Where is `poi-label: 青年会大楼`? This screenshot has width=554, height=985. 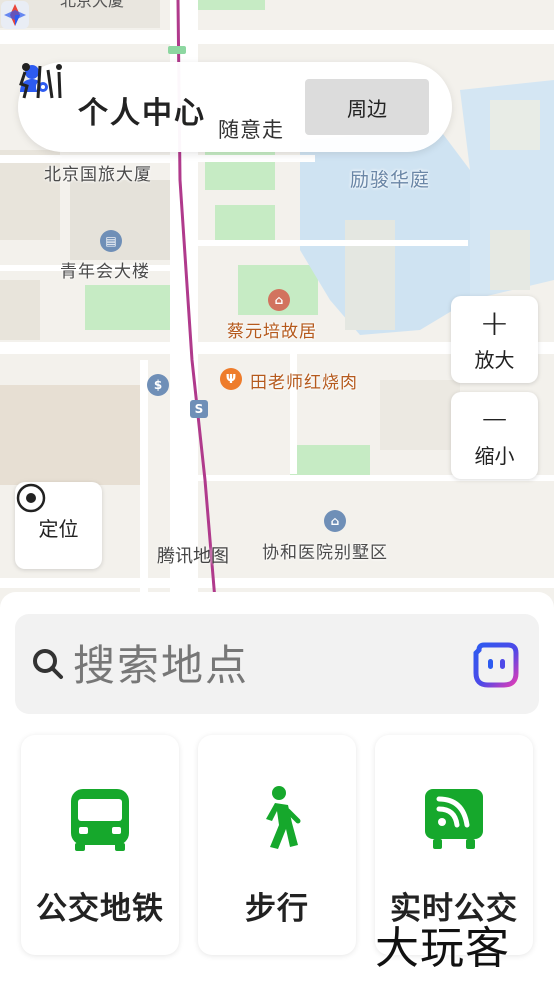 poi-label: 青年会大楼 is located at coordinates (105, 269).